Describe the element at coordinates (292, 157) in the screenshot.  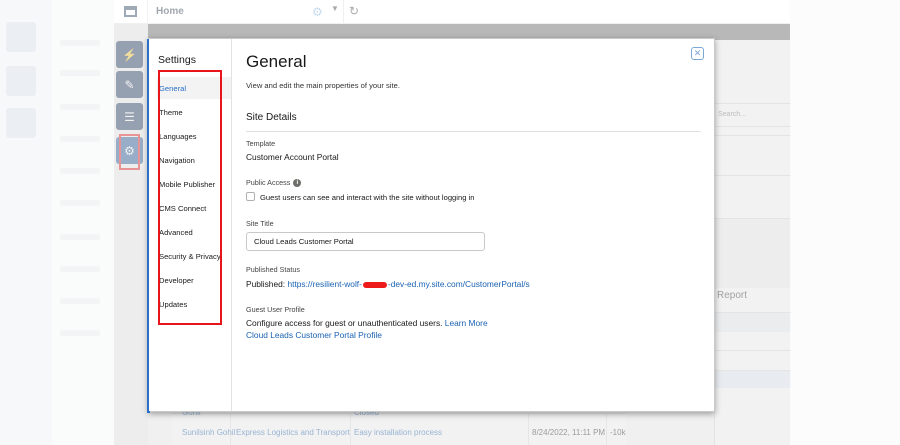
I see `template-value: Customer Account Portal` at that location.